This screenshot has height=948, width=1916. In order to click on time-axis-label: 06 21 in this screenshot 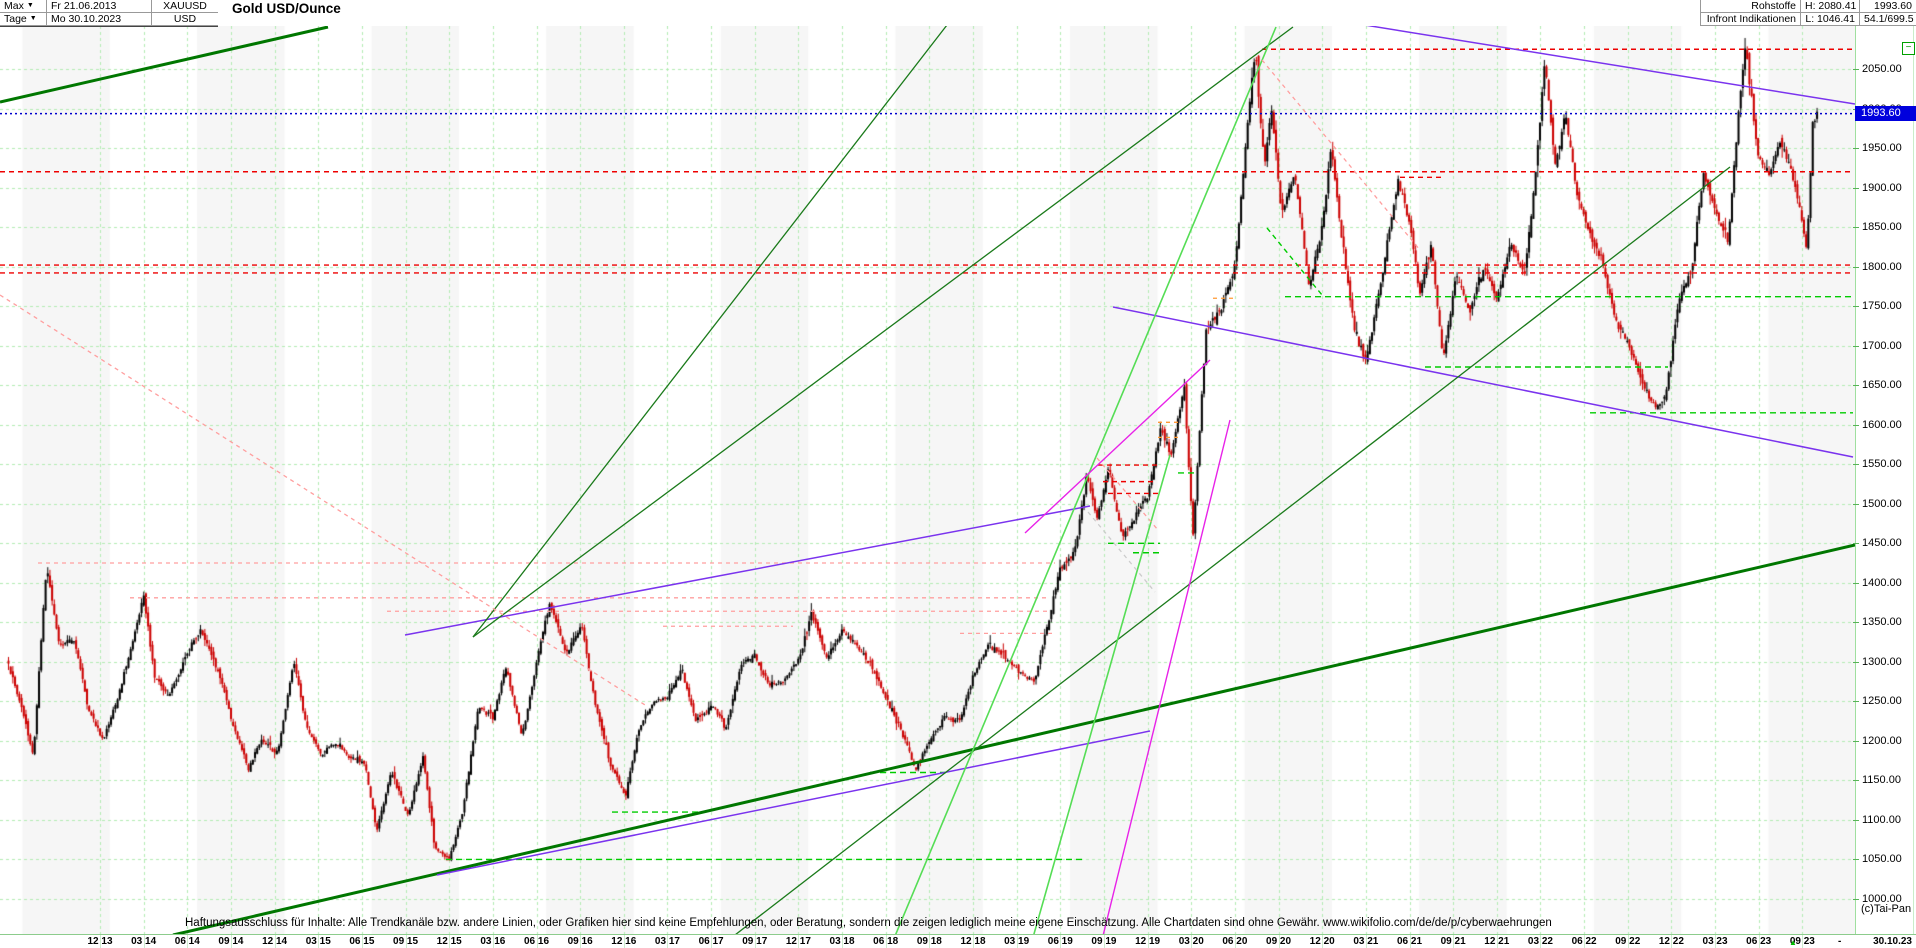, I will do `click(1409, 941)`.